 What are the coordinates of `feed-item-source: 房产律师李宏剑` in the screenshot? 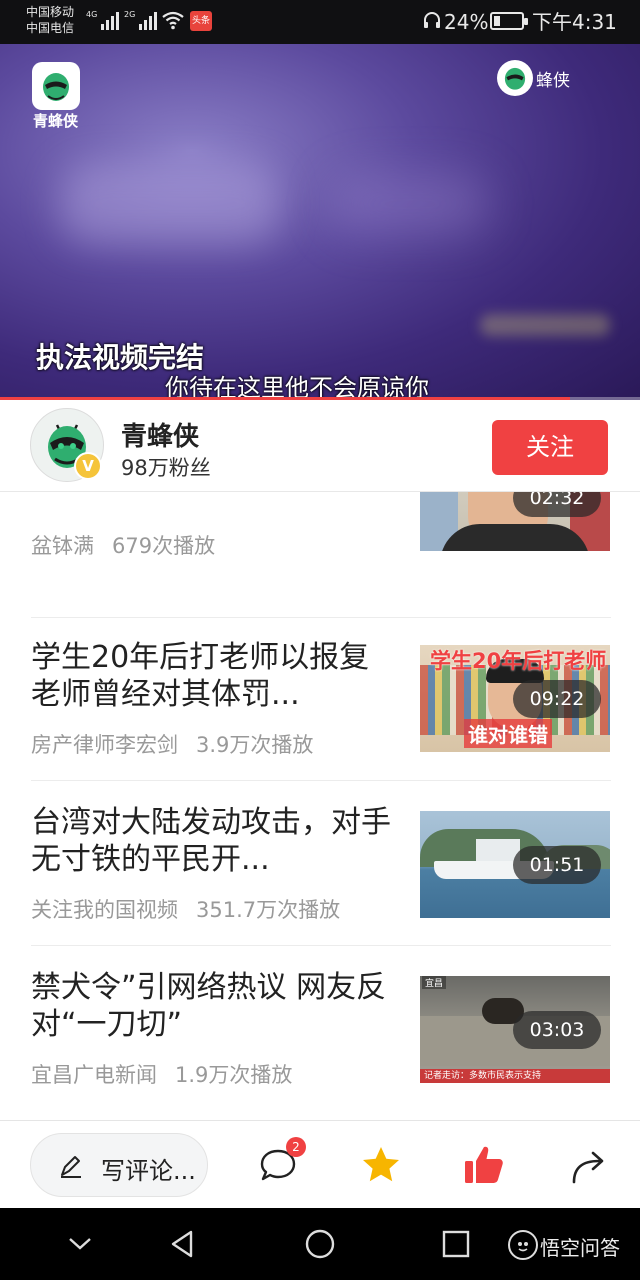 It's located at (104, 745).